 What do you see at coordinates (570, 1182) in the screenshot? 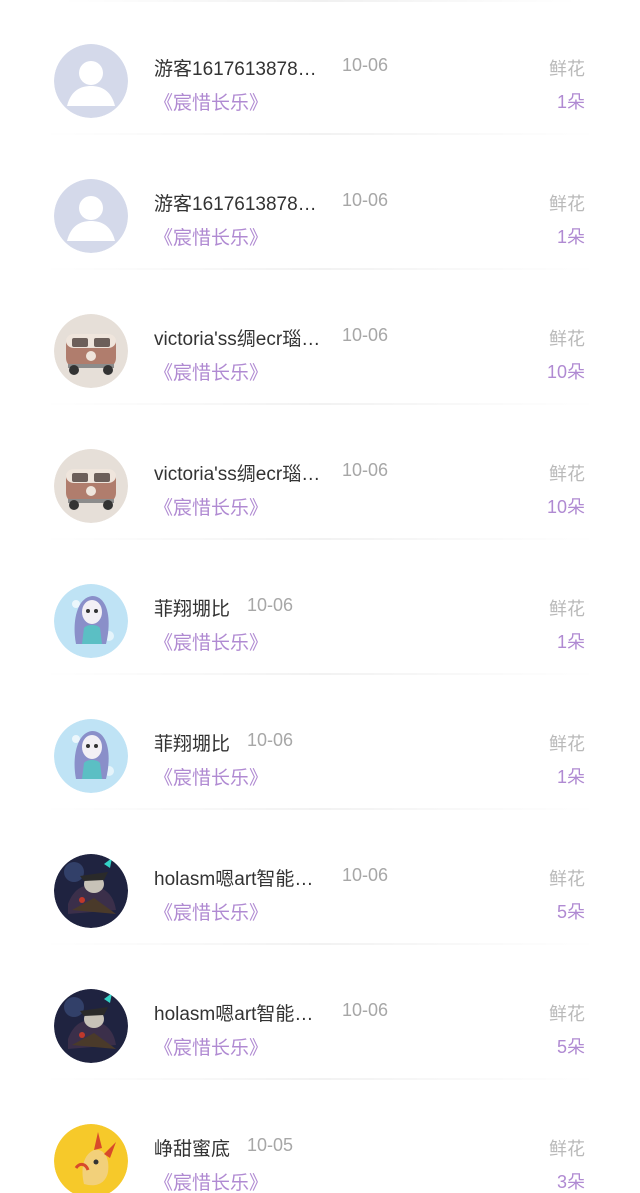
I see `gift-count: 3朵` at bounding box center [570, 1182].